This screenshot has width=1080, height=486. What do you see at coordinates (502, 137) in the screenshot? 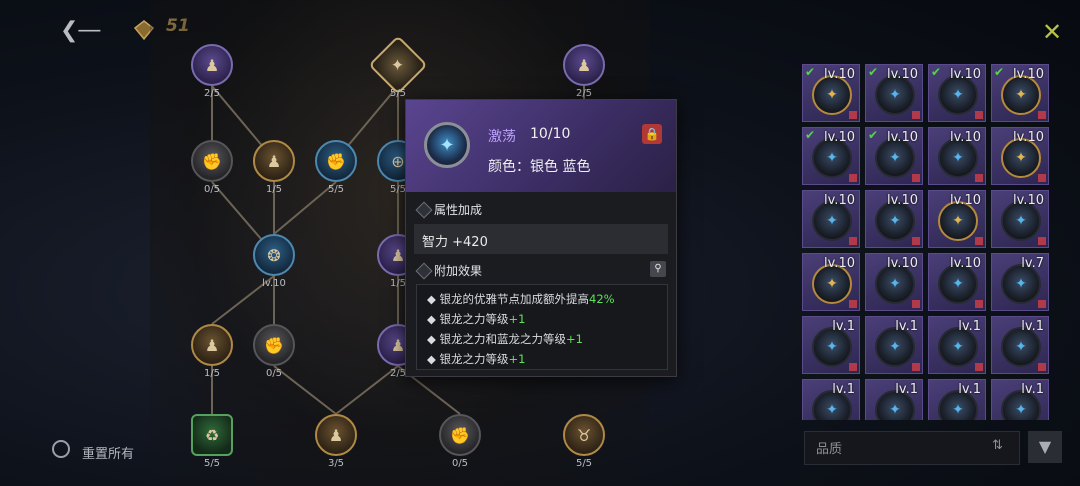
I see `item-name: 激荡` at bounding box center [502, 137].